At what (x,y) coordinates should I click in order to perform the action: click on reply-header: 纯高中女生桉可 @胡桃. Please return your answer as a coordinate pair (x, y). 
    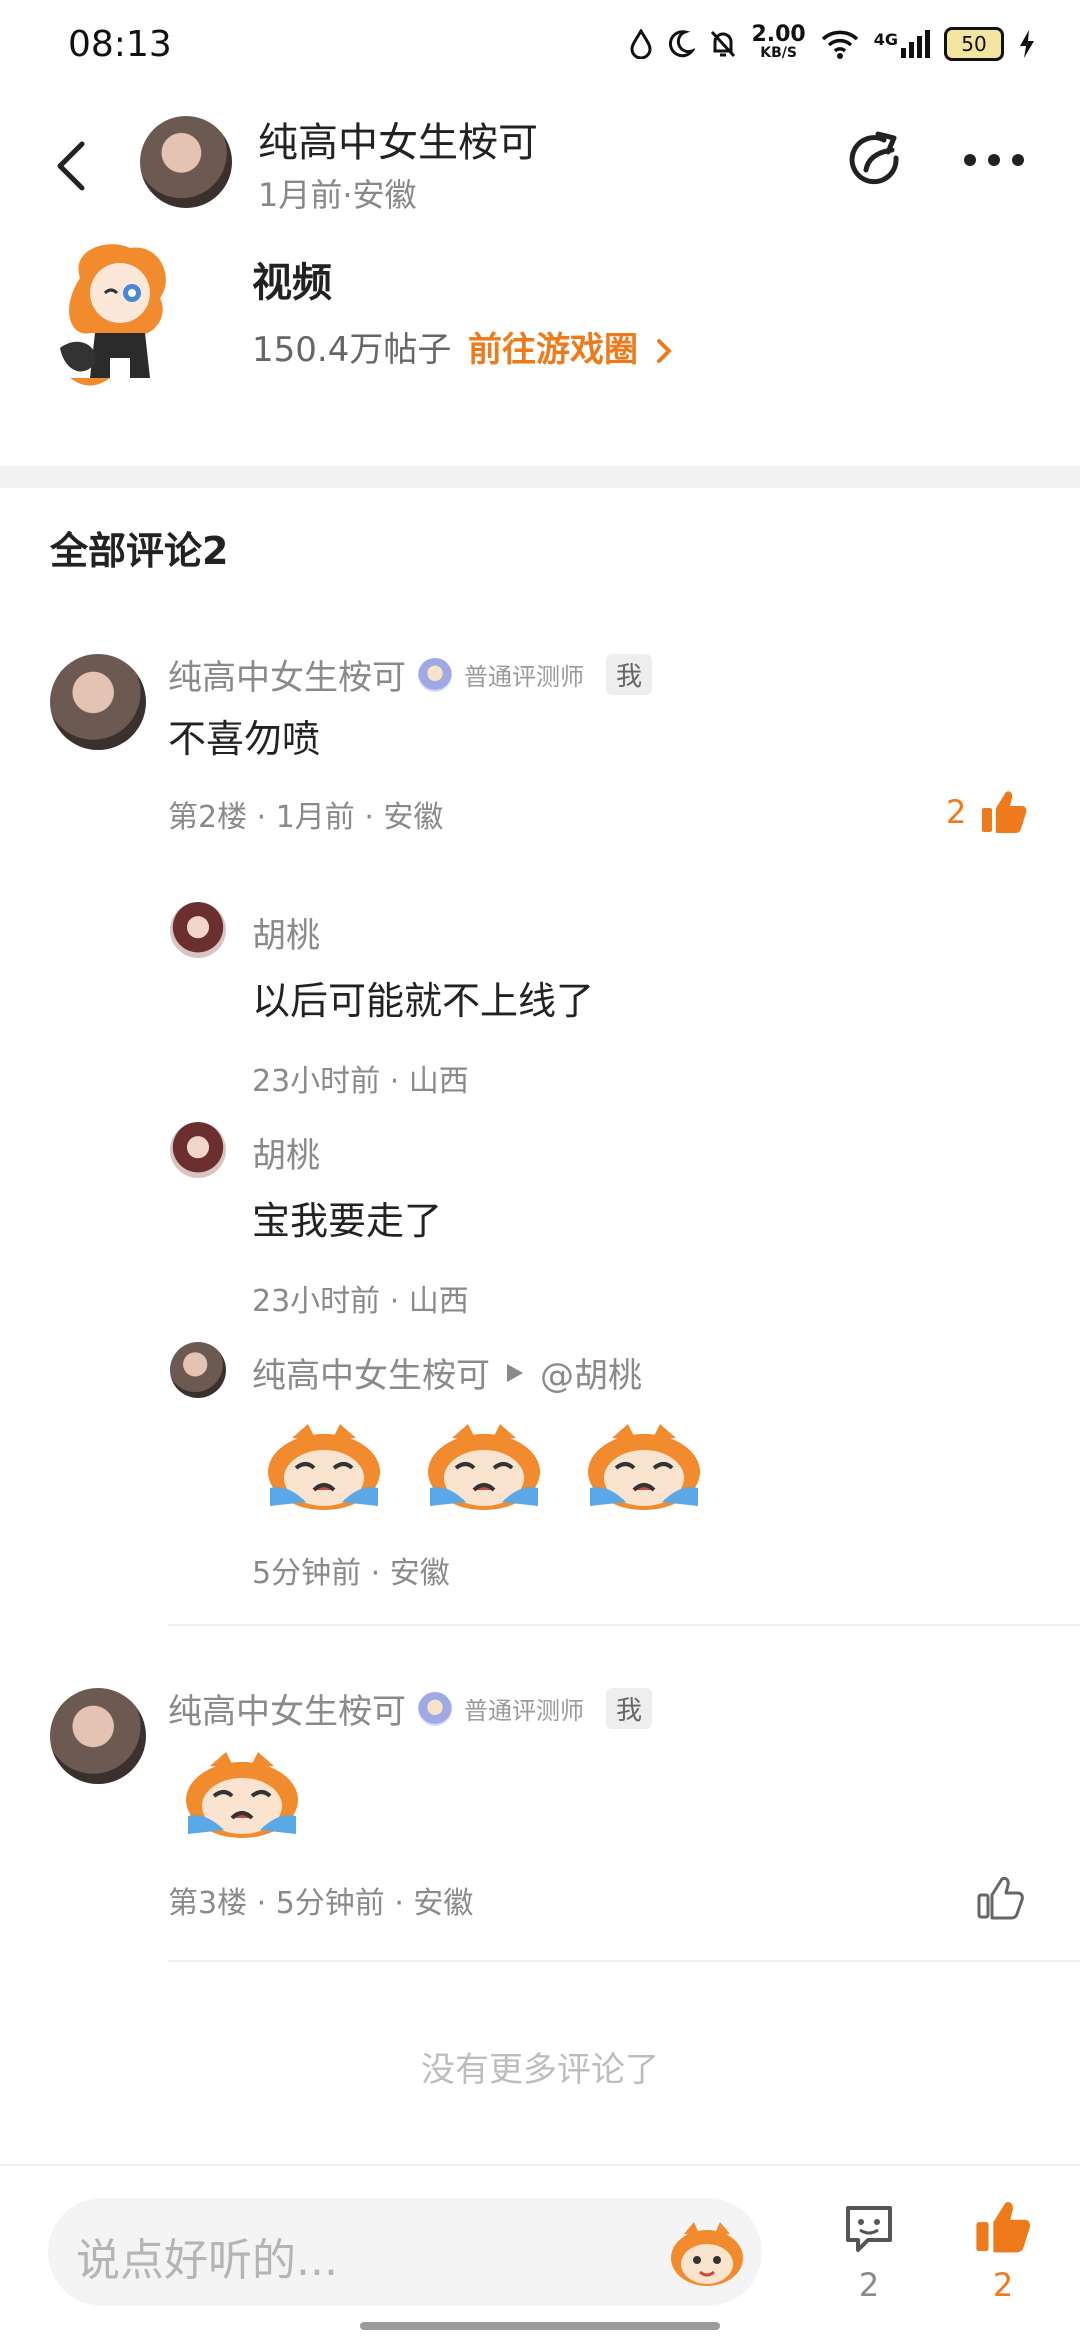
    Looking at the image, I should click on (447, 1372).